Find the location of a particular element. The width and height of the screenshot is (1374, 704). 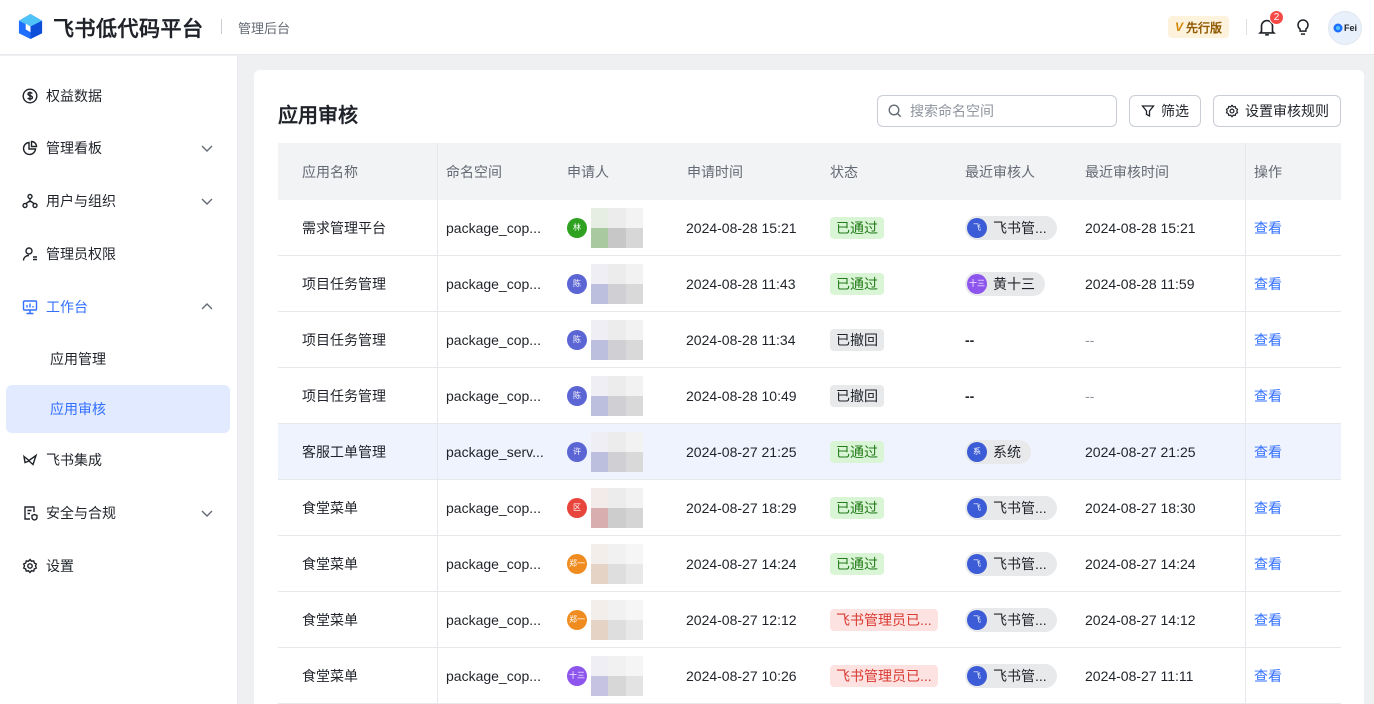

apply-time-cell: 2024-08-27 14:24 is located at coordinates (741, 563).